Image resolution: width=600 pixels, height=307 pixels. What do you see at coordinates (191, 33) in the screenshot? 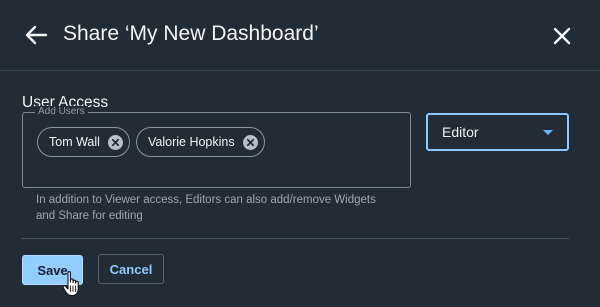
I see `dialog-title: Share ‘My New Dashboard’` at bounding box center [191, 33].